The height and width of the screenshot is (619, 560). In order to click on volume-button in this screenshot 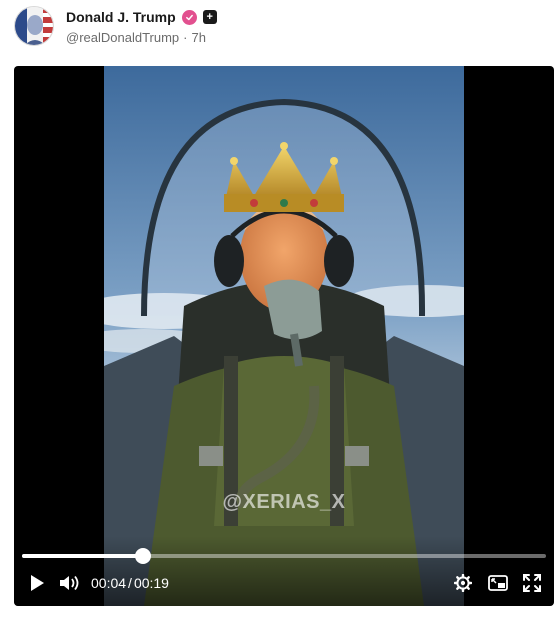, I will do `click(70, 583)`.